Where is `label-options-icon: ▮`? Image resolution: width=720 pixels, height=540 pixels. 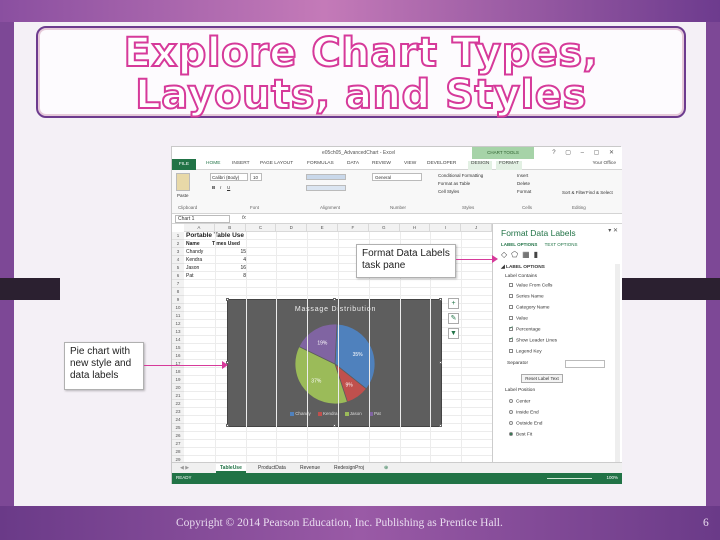 label-options-icon: ▮ is located at coordinates (538, 254).